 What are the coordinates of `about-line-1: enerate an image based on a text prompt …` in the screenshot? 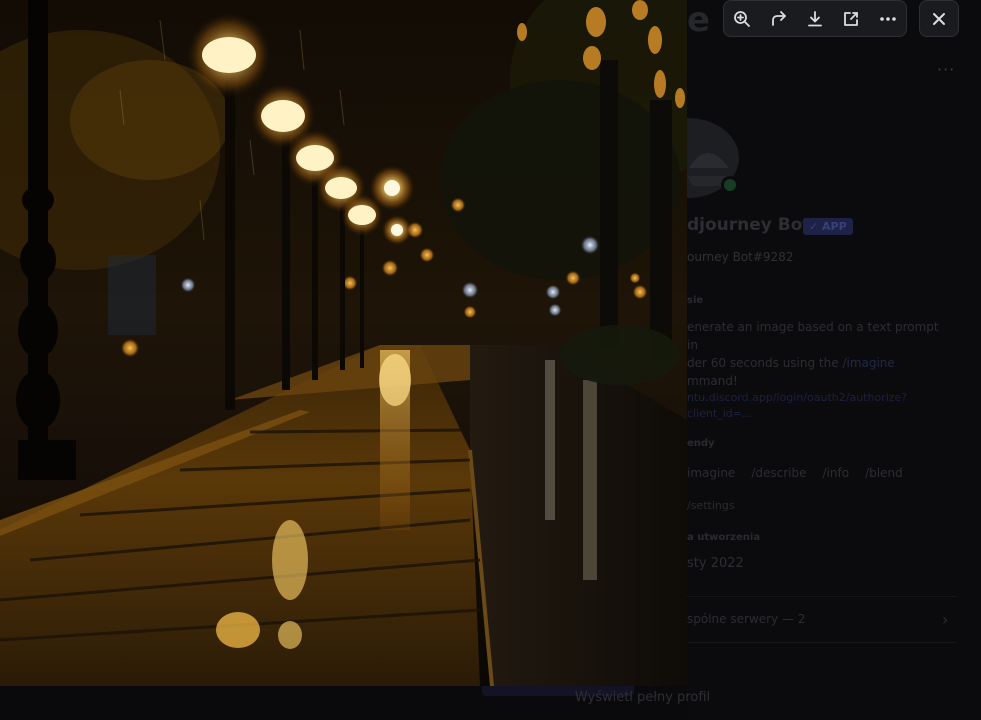 It's located at (813, 336).